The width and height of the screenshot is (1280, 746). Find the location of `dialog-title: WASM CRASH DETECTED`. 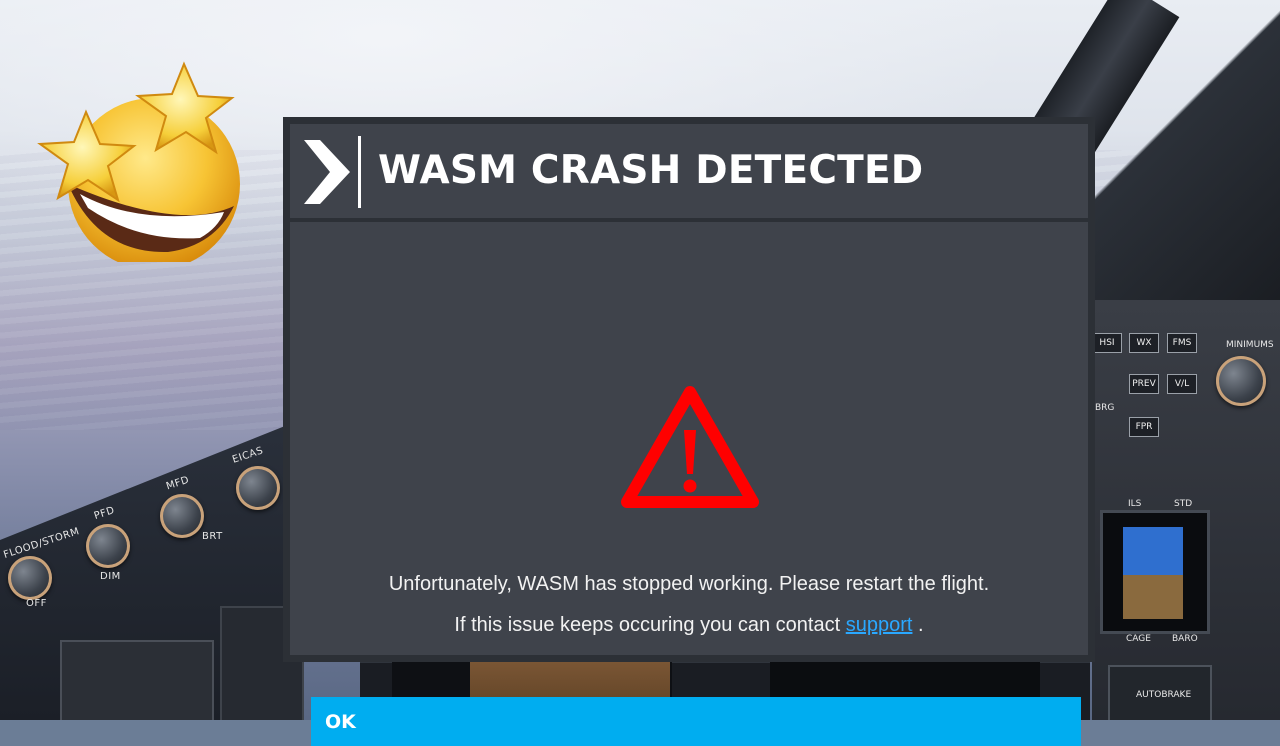

dialog-title: WASM CRASH DETECTED is located at coordinates (651, 170).